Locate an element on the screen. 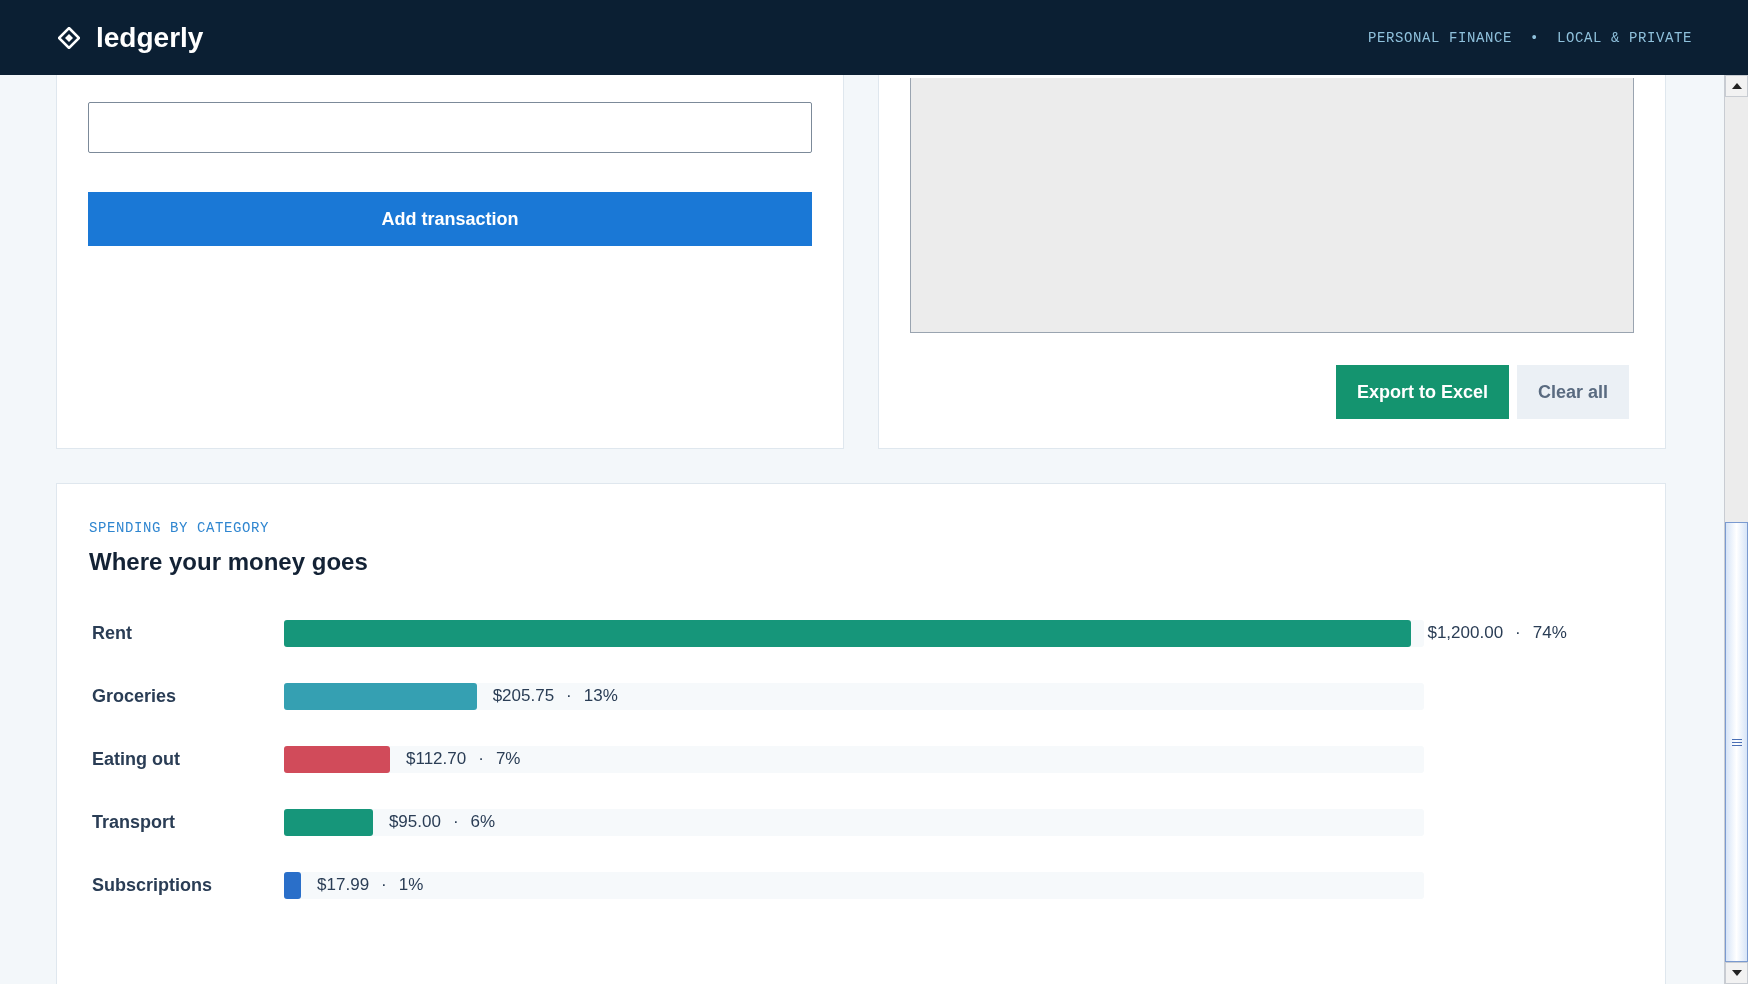  category-amount: $112.70 is located at coordinates (436, 759).